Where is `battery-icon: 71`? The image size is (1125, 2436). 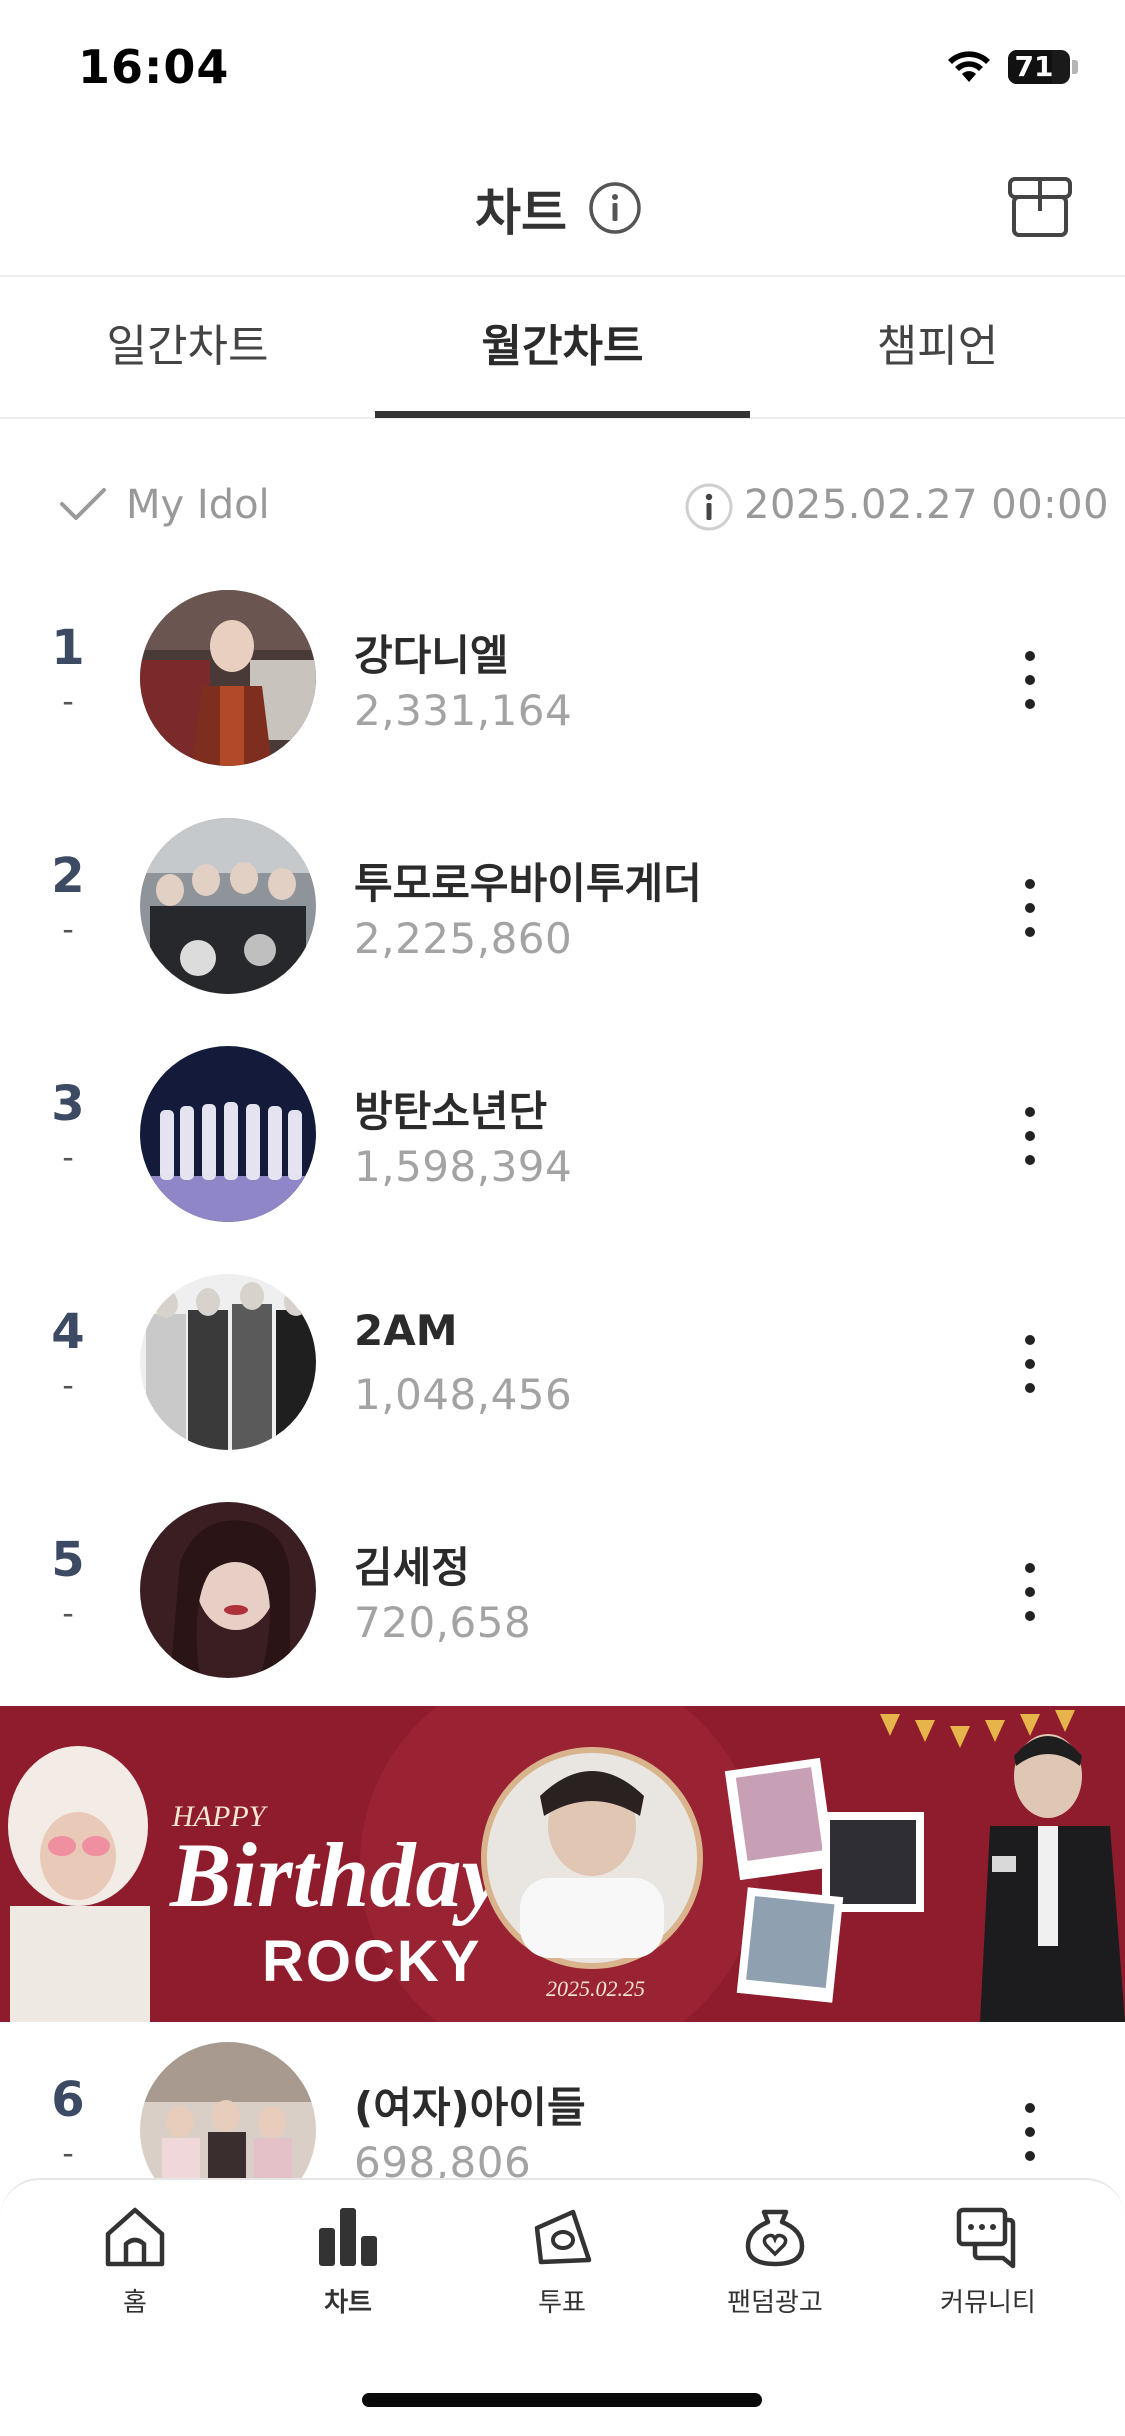
battery-icon: 71 is located at coordinates (1039, 67).